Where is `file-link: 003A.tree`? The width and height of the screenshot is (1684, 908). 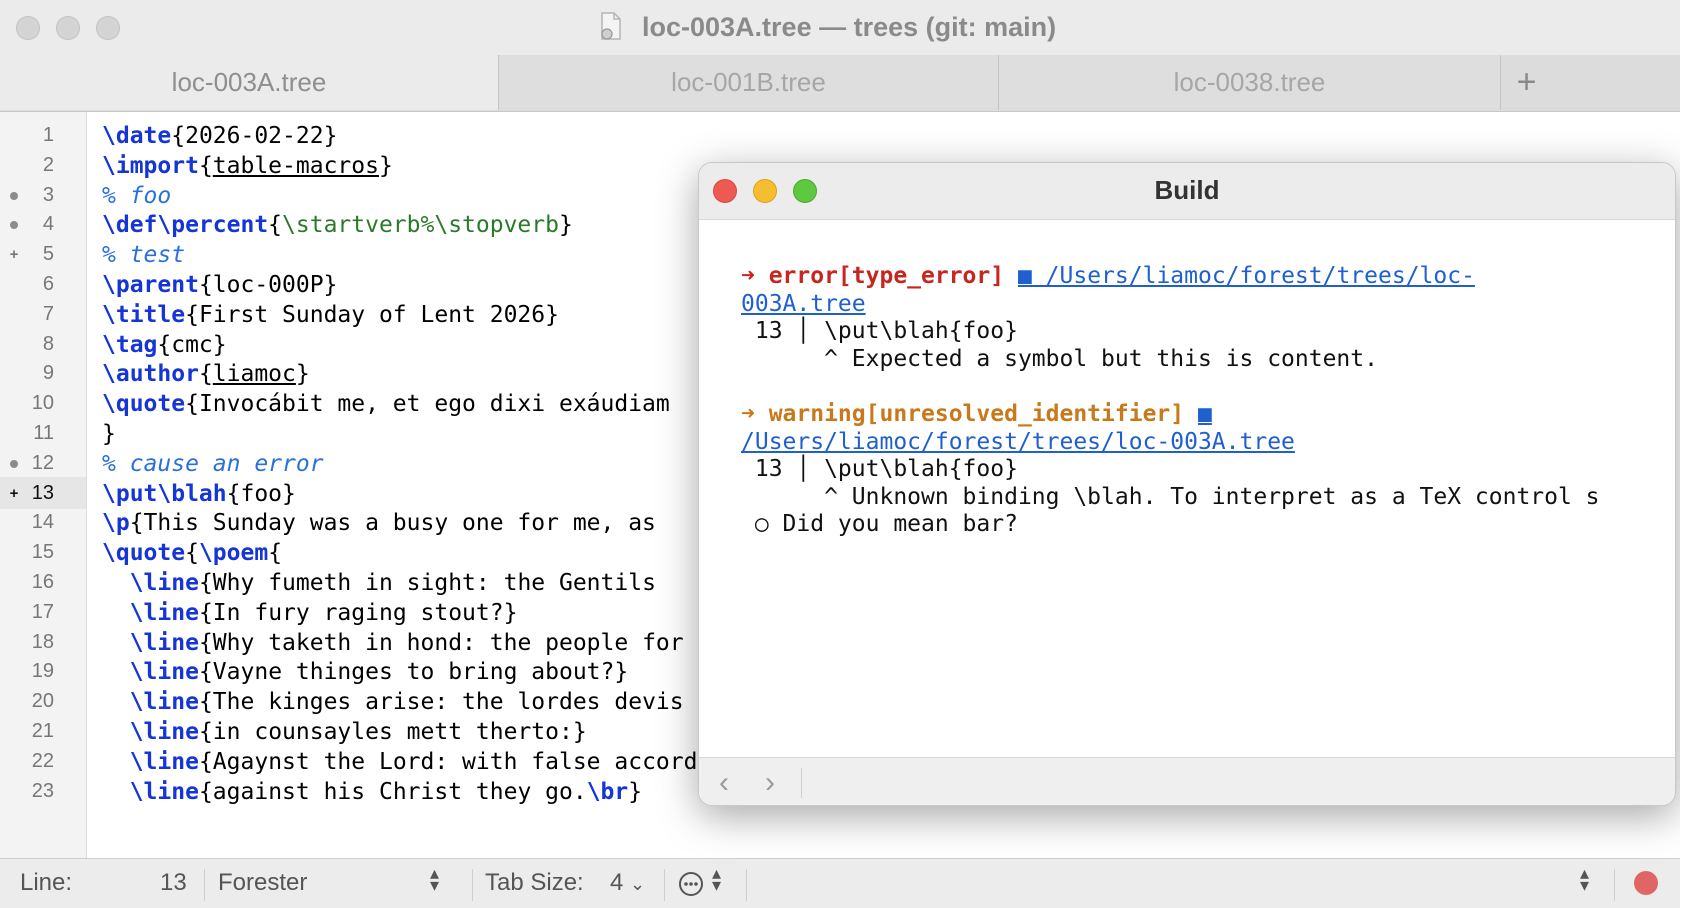
file-link: 003A.tree is located at coordinates (803, 304).